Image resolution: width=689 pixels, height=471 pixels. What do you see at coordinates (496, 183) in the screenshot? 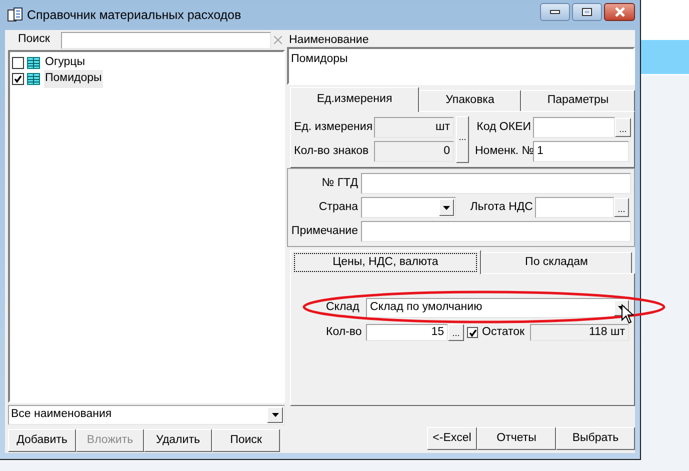
I see `gtd-field` at bounding box center [496, 183].